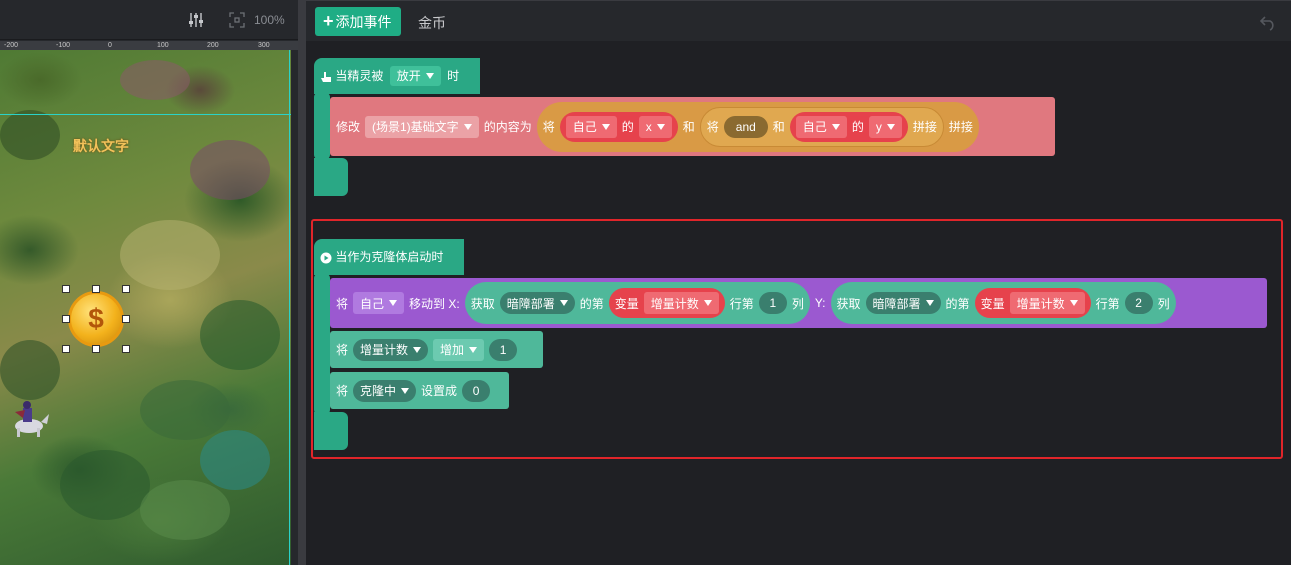 The width and height of the screenshot is (1291, 565). I want to click on panel-divider, so click(302, 282).